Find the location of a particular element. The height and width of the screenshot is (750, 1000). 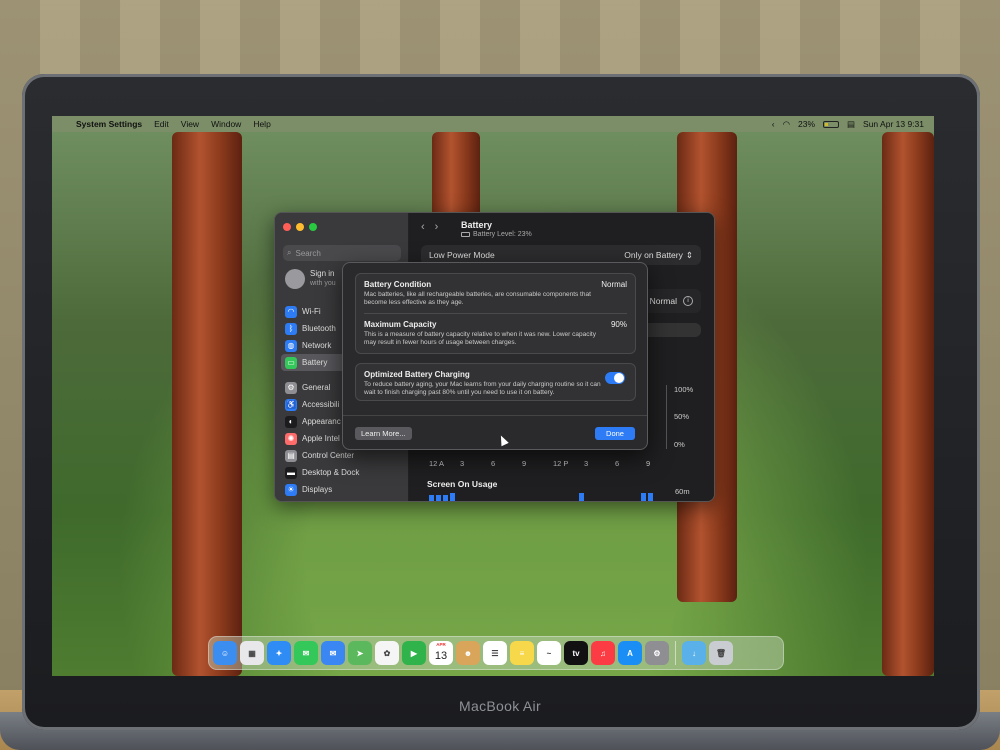

calendar-icon: APR 13 is located at coordinates (441, 653).